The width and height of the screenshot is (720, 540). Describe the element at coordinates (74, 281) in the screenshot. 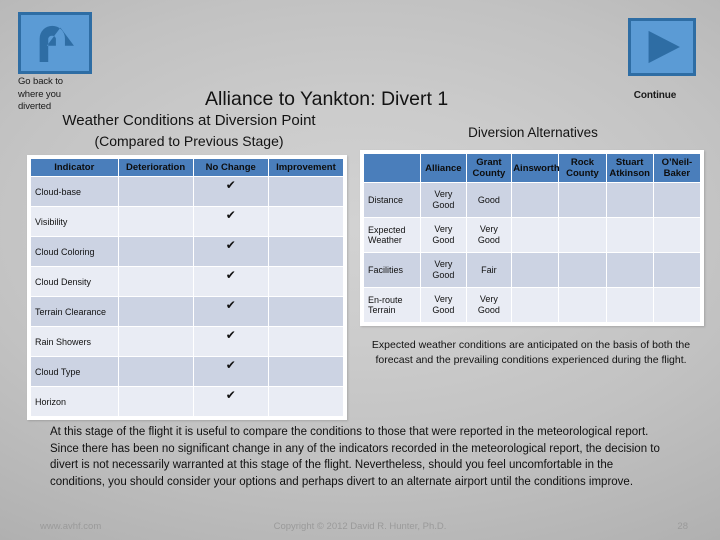

I see `row-label: Cloud Density` at that location.